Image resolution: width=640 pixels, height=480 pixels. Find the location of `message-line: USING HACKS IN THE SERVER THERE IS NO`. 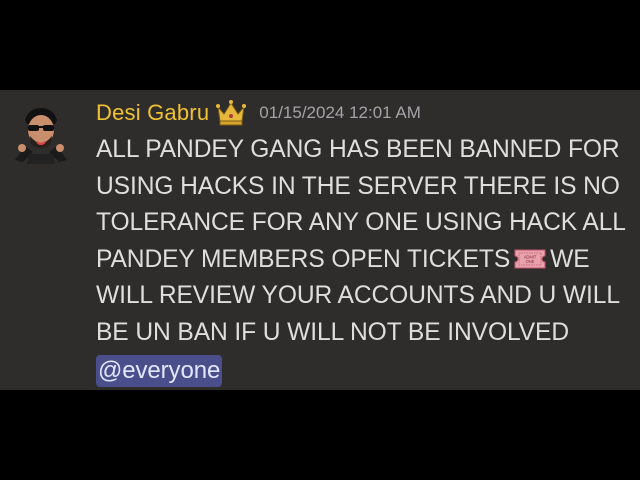

message-line: USING HACKS IN THE SERVER THERE IS NO is located at coordinates (358, 186).